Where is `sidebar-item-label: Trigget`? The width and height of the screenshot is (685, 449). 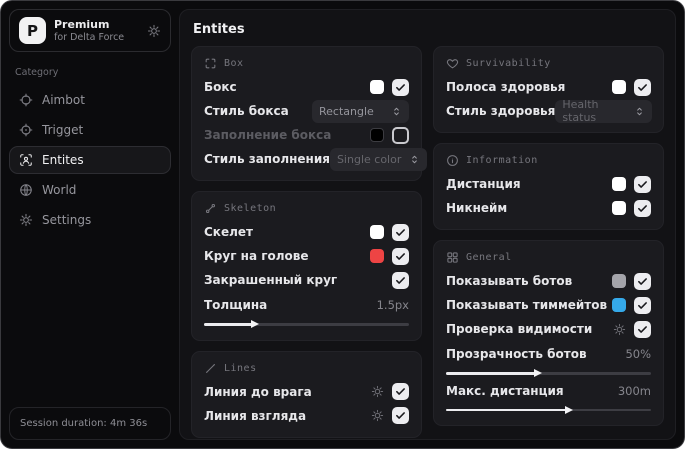 sidebar-item-label: Trigget is located at coordinates (63, 130).